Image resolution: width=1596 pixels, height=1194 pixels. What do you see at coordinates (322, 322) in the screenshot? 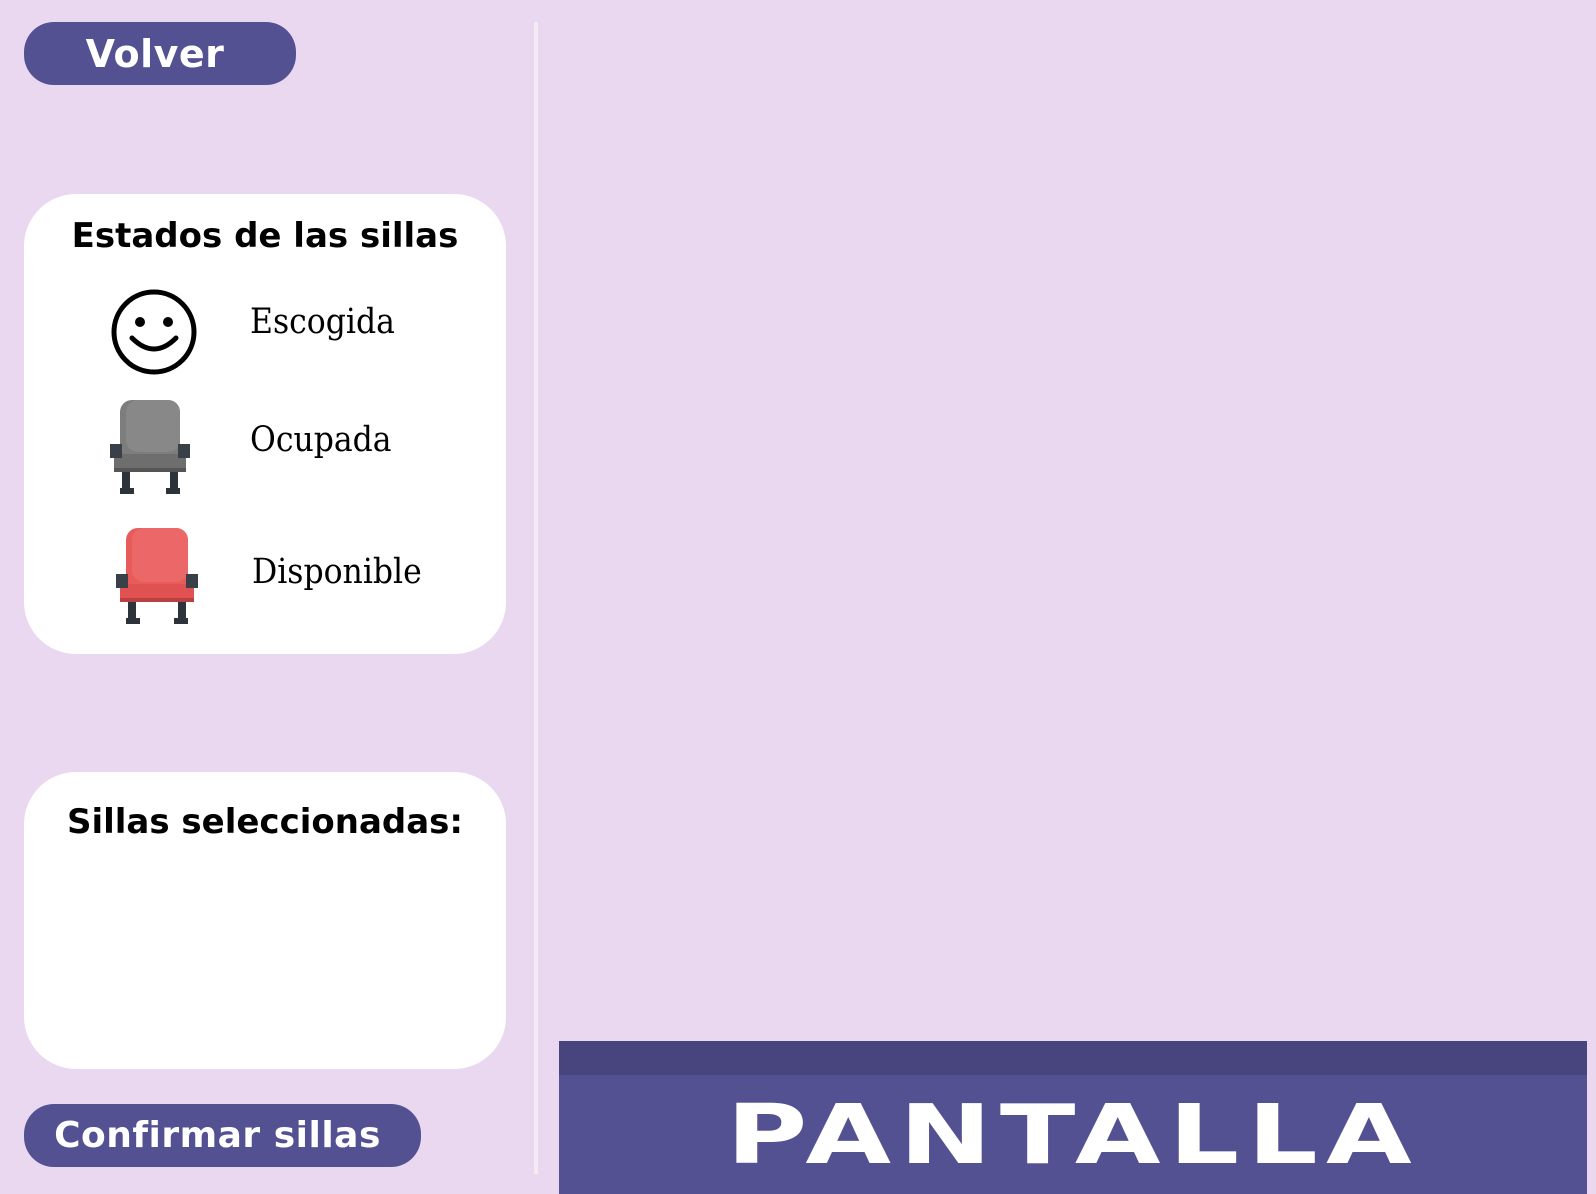
I see `legend-label-chosen: Escogida` at bounding box center [322, 322].